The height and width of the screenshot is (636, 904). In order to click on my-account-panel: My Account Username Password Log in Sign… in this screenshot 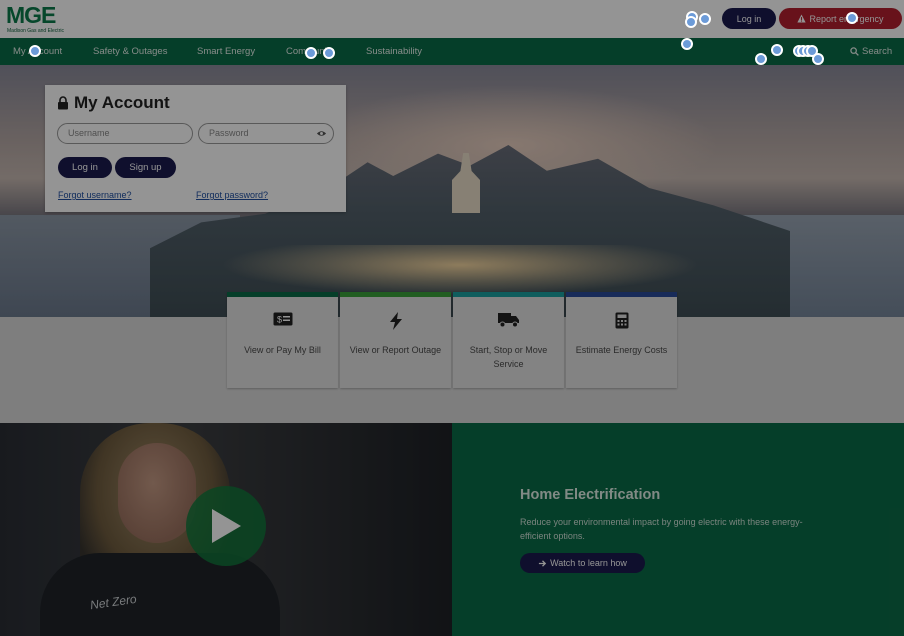, I will do `click(195, 148)`.